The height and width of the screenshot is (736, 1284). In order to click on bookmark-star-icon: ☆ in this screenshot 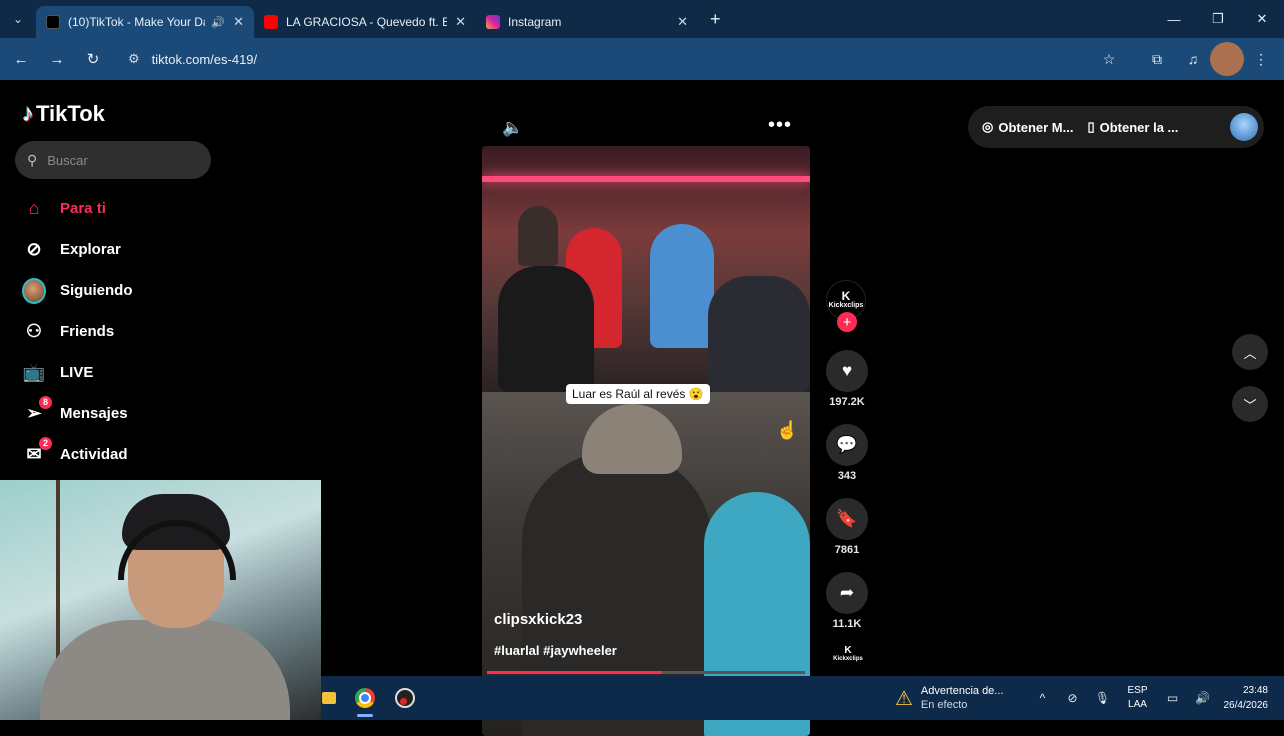, I will do `click(1109, 59)`.